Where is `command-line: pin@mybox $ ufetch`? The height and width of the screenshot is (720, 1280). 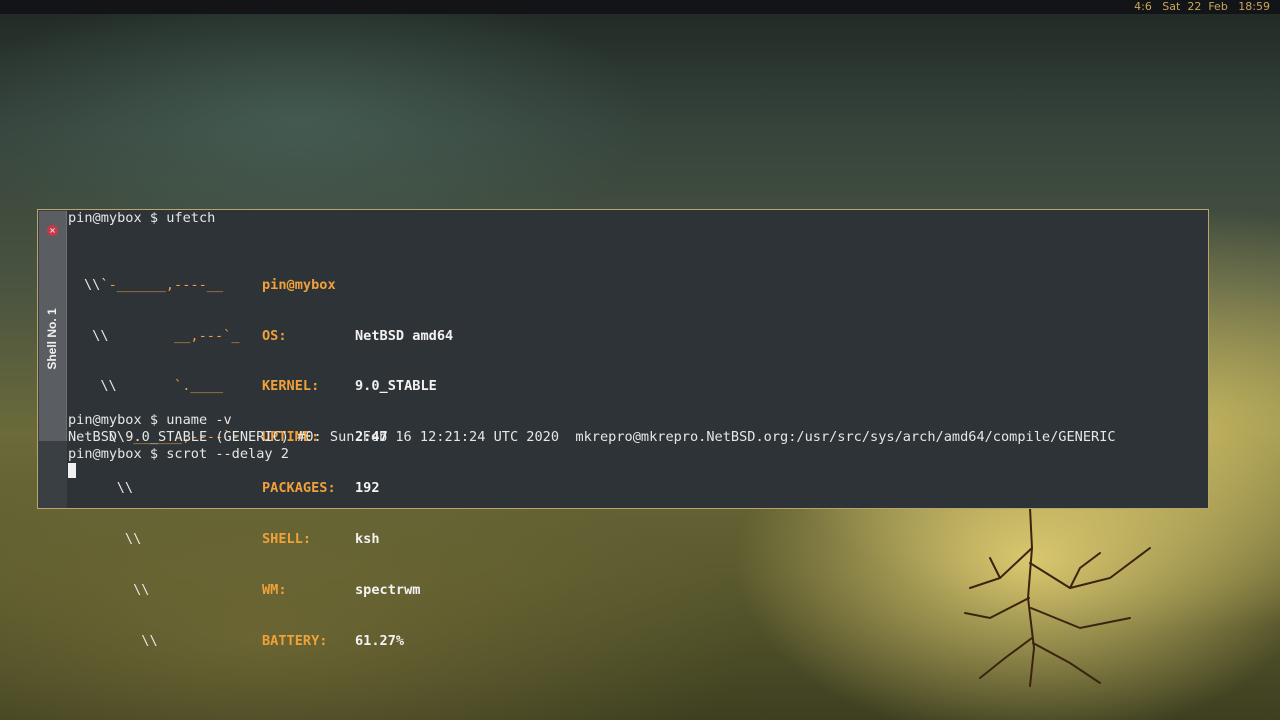
command-line: pin@mybox $ ufetch is located at coordinates (142, 218).